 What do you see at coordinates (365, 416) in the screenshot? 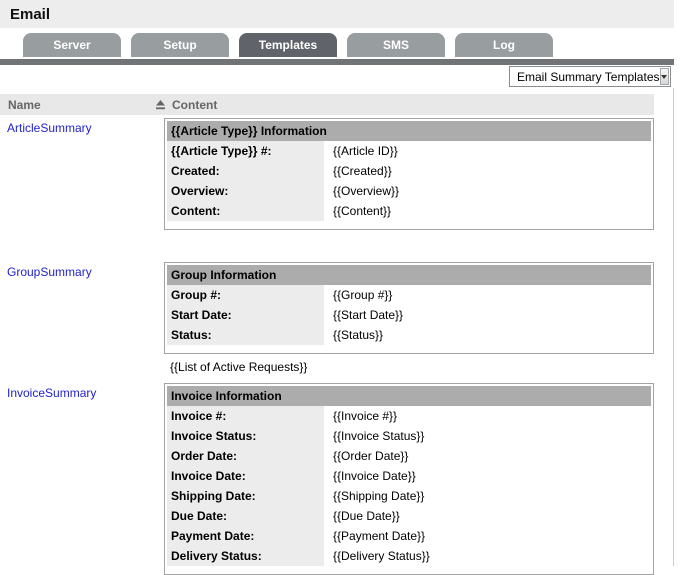
I see `field-value: {{Invoice #}}` at bounding box center [365, 416].